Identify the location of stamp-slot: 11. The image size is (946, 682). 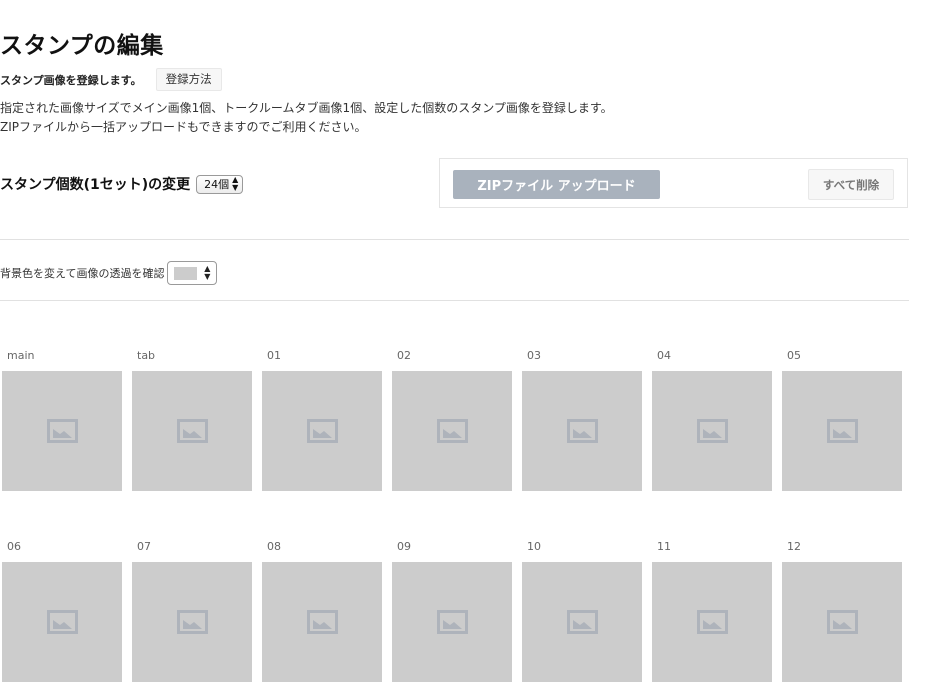
(712, 611).